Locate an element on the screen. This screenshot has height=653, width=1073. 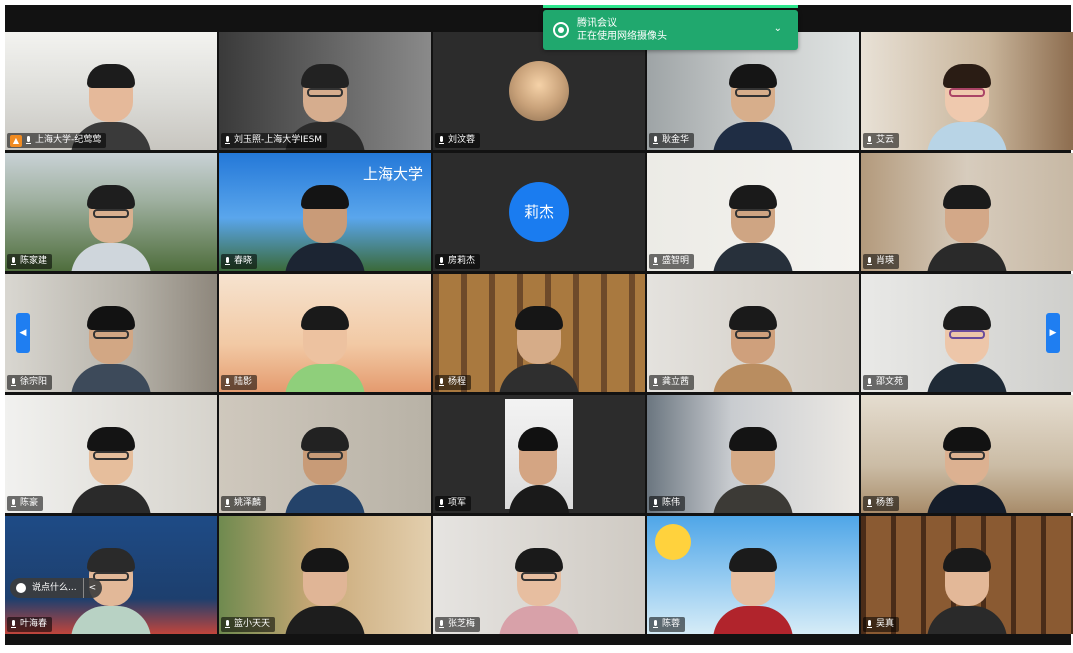
participant-name: 刘汶蓉 is located at coordinates (462, 140).